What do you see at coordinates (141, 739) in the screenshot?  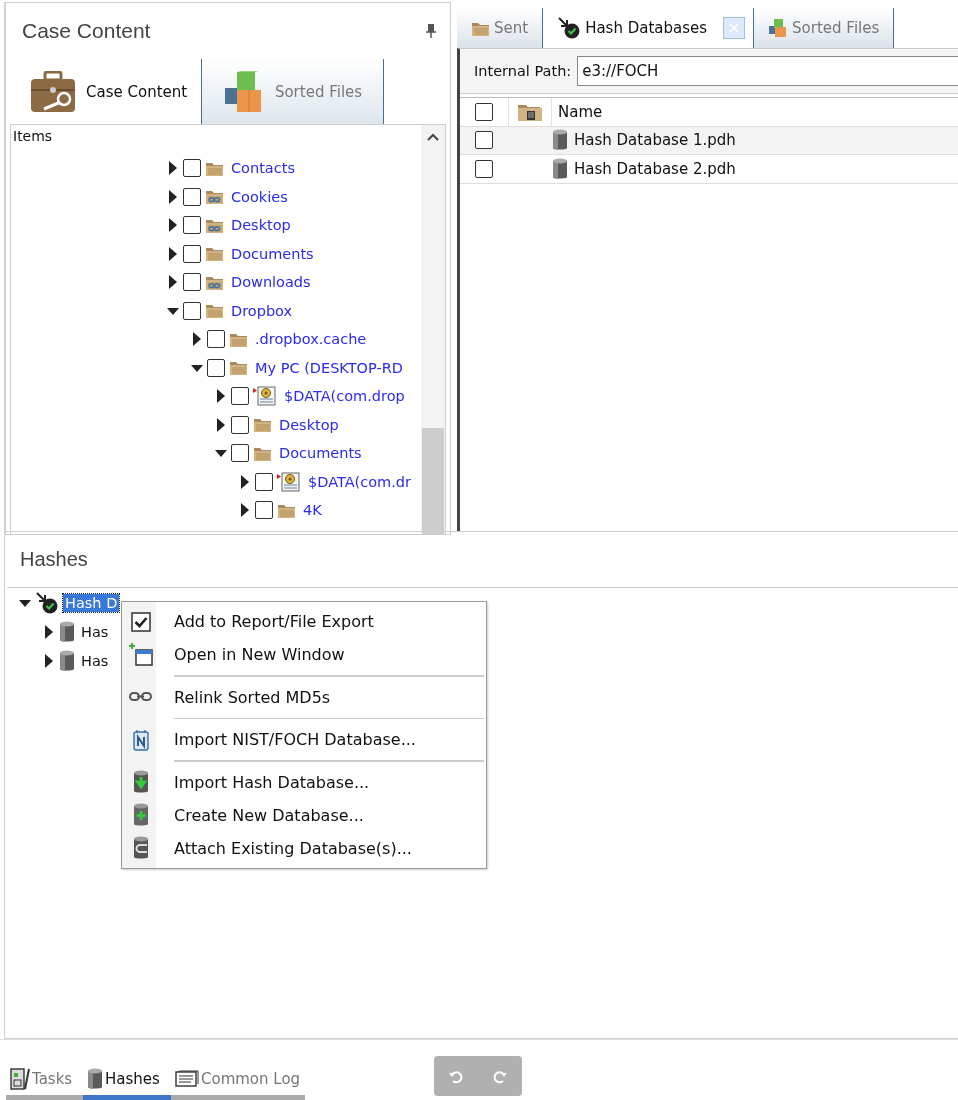 I see `n-letter-icon` at bounding box center [141, 739].